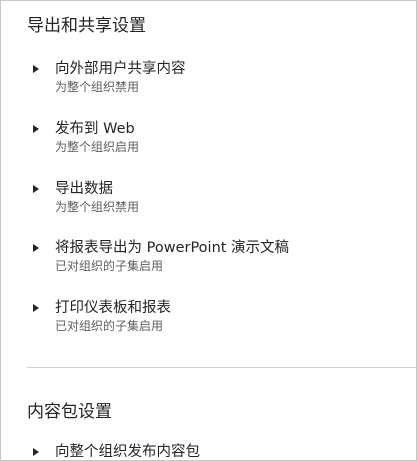  What do you see at coordinates (224, 259) in the screenshot?
I see `setting-export-powerpoint: 将报表导出为 PowerPoint 演示文稿 已对组织的子集启用` at bounding box center [224, 259].